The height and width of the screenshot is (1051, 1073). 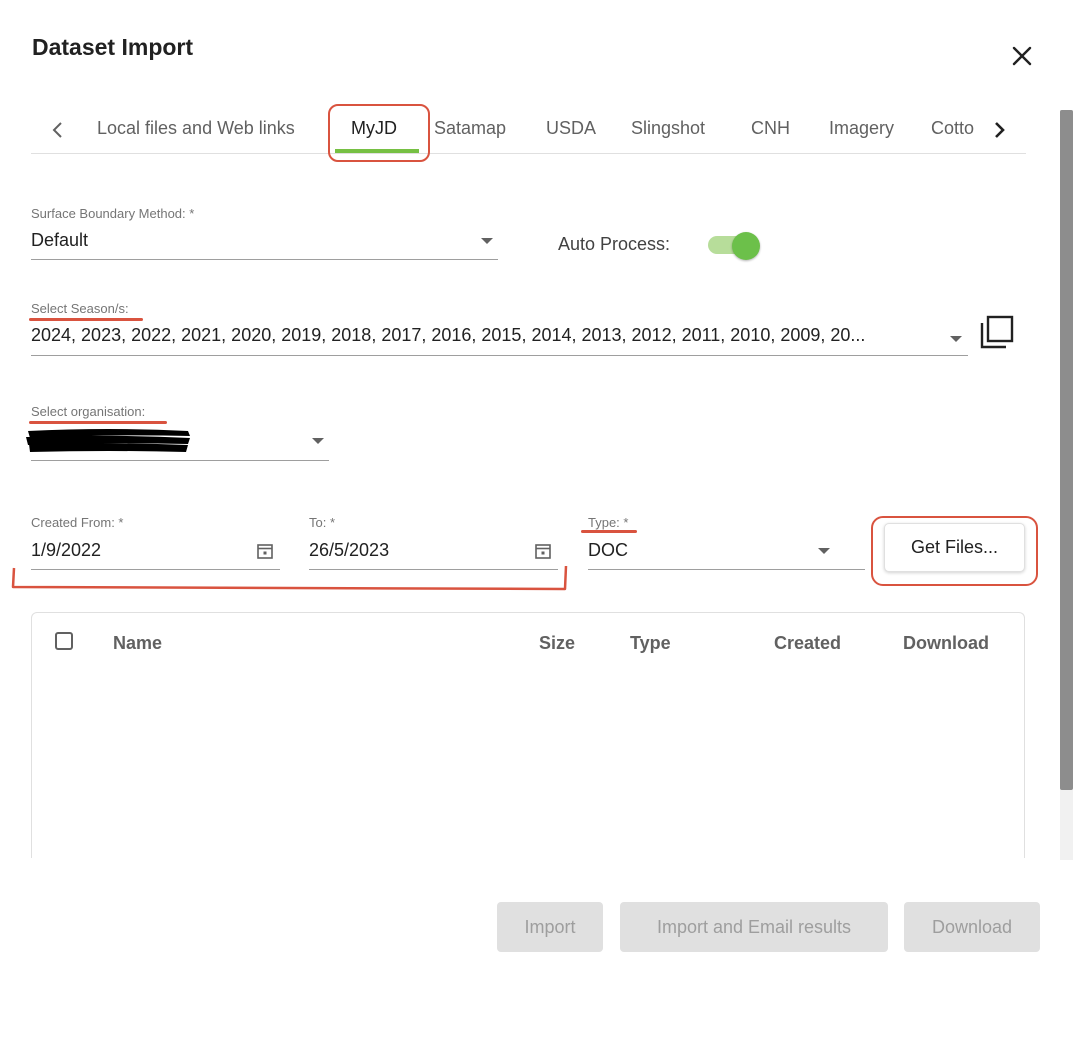 I want to click on column-header-name: Name, so click(x=137, y=643).